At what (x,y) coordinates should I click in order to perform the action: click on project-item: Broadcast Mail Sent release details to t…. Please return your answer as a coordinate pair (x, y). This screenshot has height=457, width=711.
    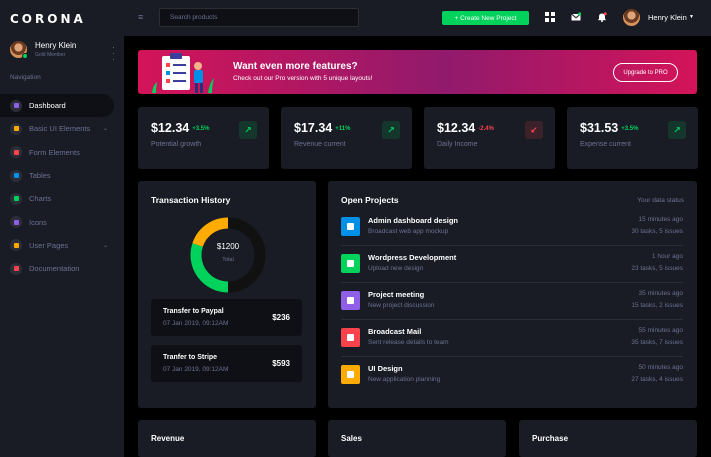
    Looking at the image, I should click on (512, 344).